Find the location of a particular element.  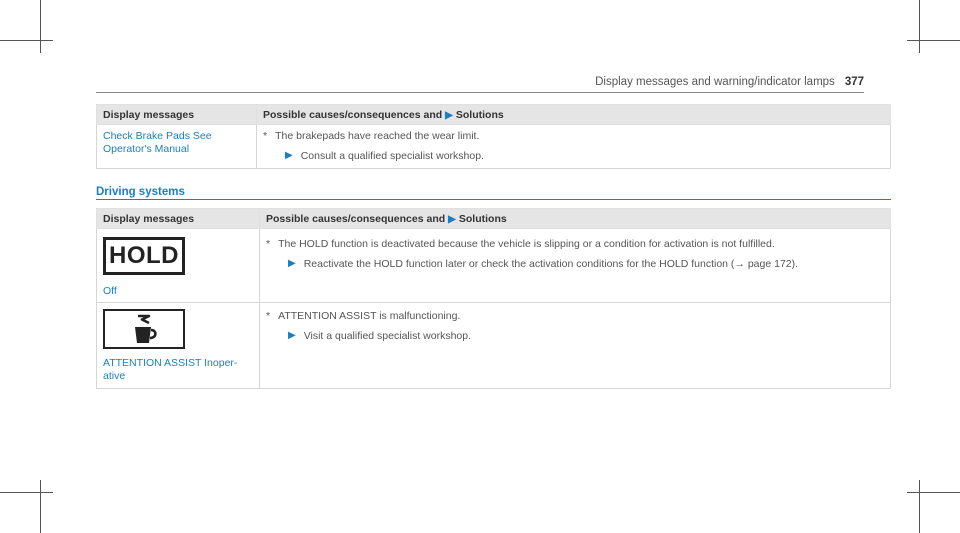

header-rule is located at coordinates (480, 92).